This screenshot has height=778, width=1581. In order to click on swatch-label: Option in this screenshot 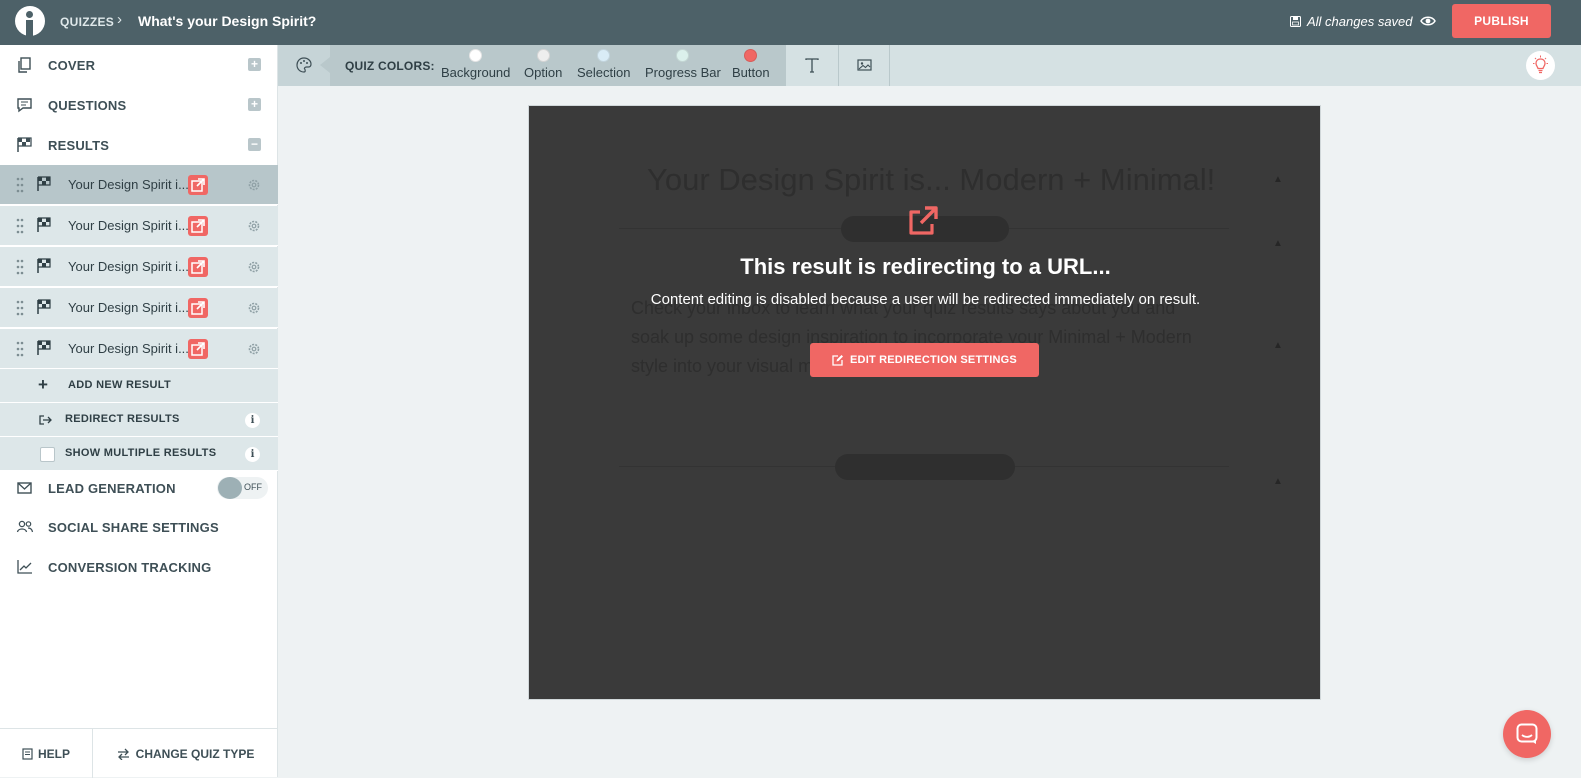, I will do `click(543, 72)`.